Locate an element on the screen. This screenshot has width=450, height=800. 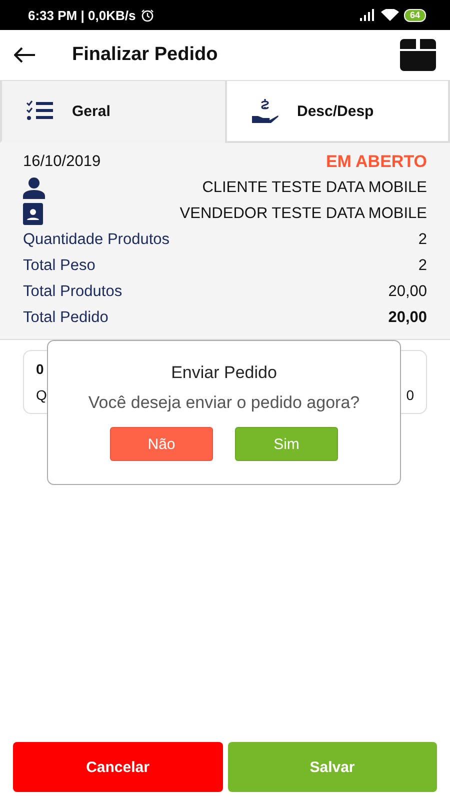
item-code: 0 is located at coordinates (40, 369).